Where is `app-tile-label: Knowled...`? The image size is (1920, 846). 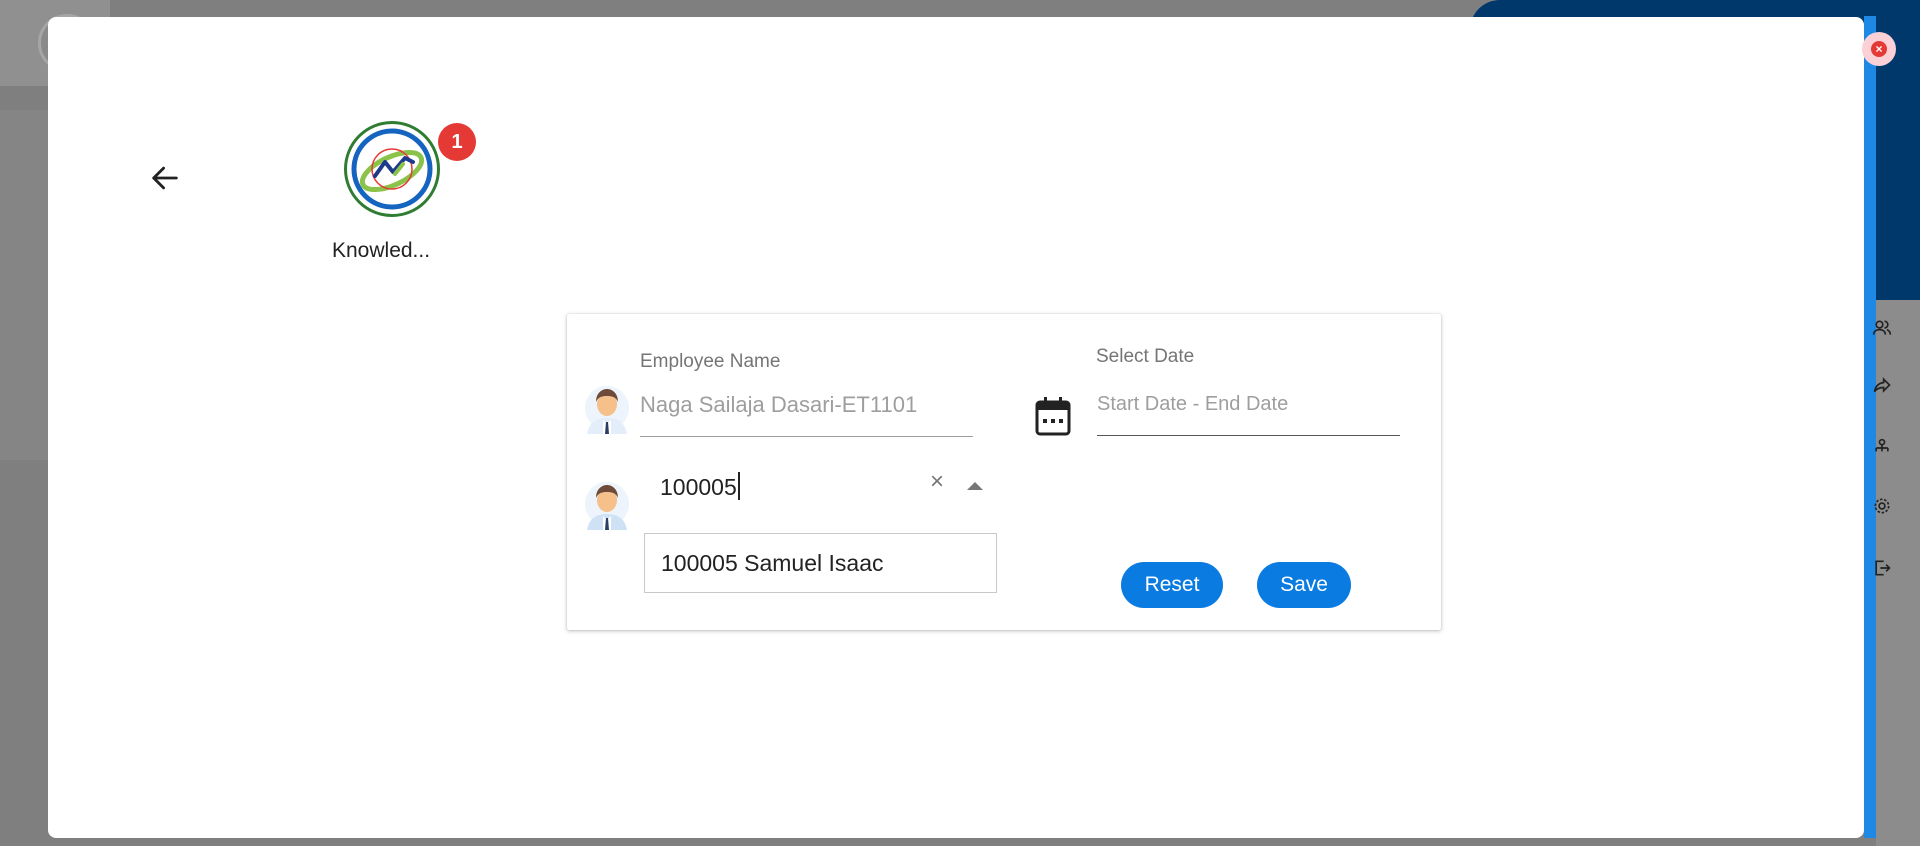 app-tile-label: Knowled... is located at coordinates (381, 250).